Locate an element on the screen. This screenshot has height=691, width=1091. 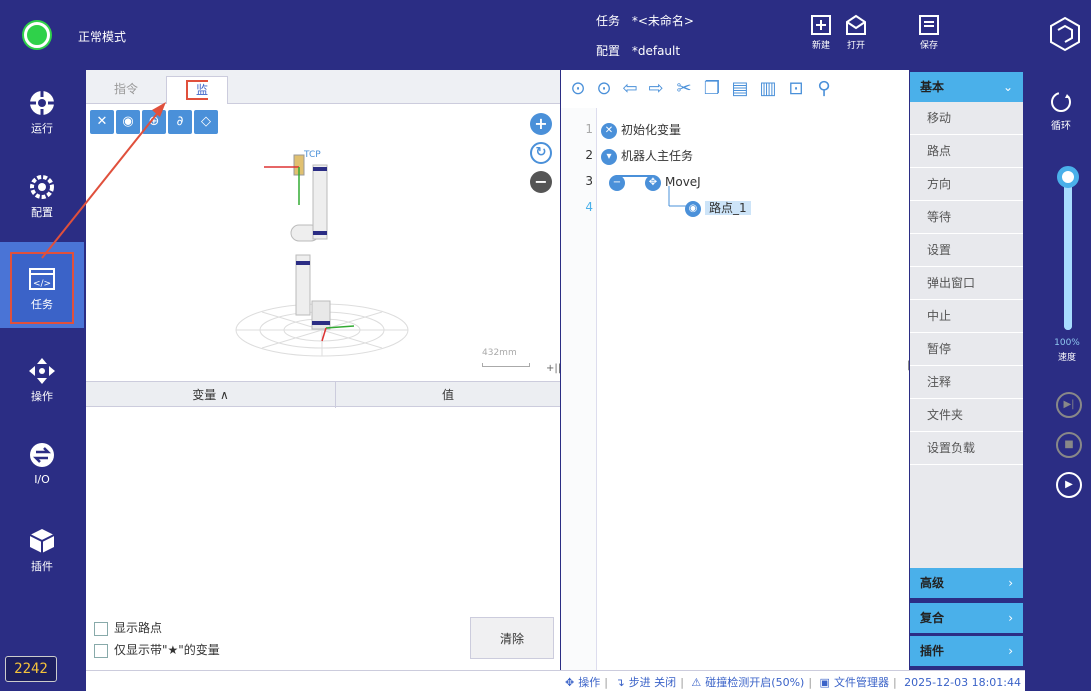
chevron-right-icon: › is located at coordinates (1010, 651).